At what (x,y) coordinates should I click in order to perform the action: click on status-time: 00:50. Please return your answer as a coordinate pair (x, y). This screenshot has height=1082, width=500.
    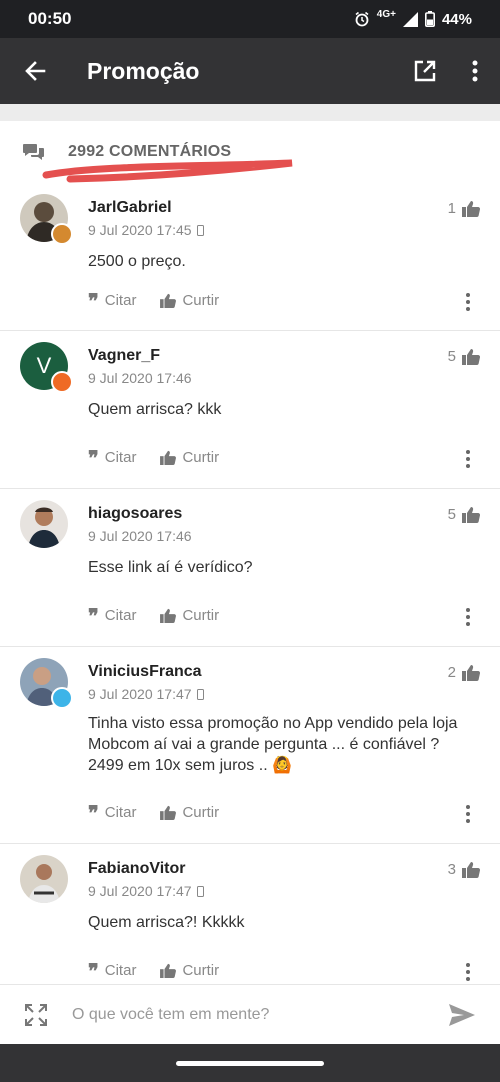
    Looking at the image, I should click on (50, 18).